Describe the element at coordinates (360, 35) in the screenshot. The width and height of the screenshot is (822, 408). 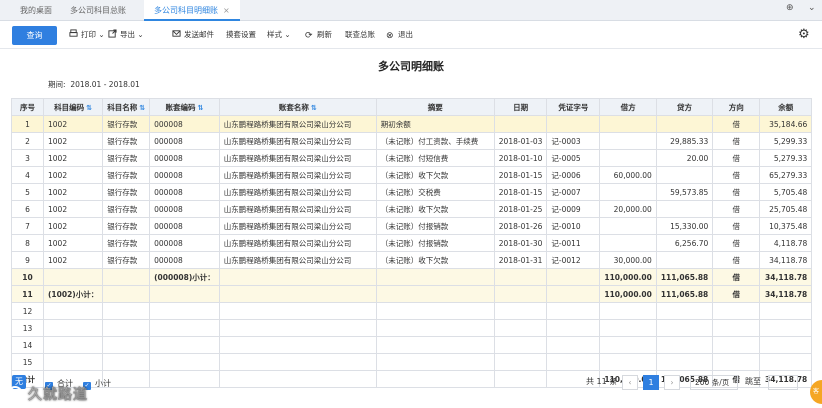
I see `joint-ledger-button: 联查总账` at that location.